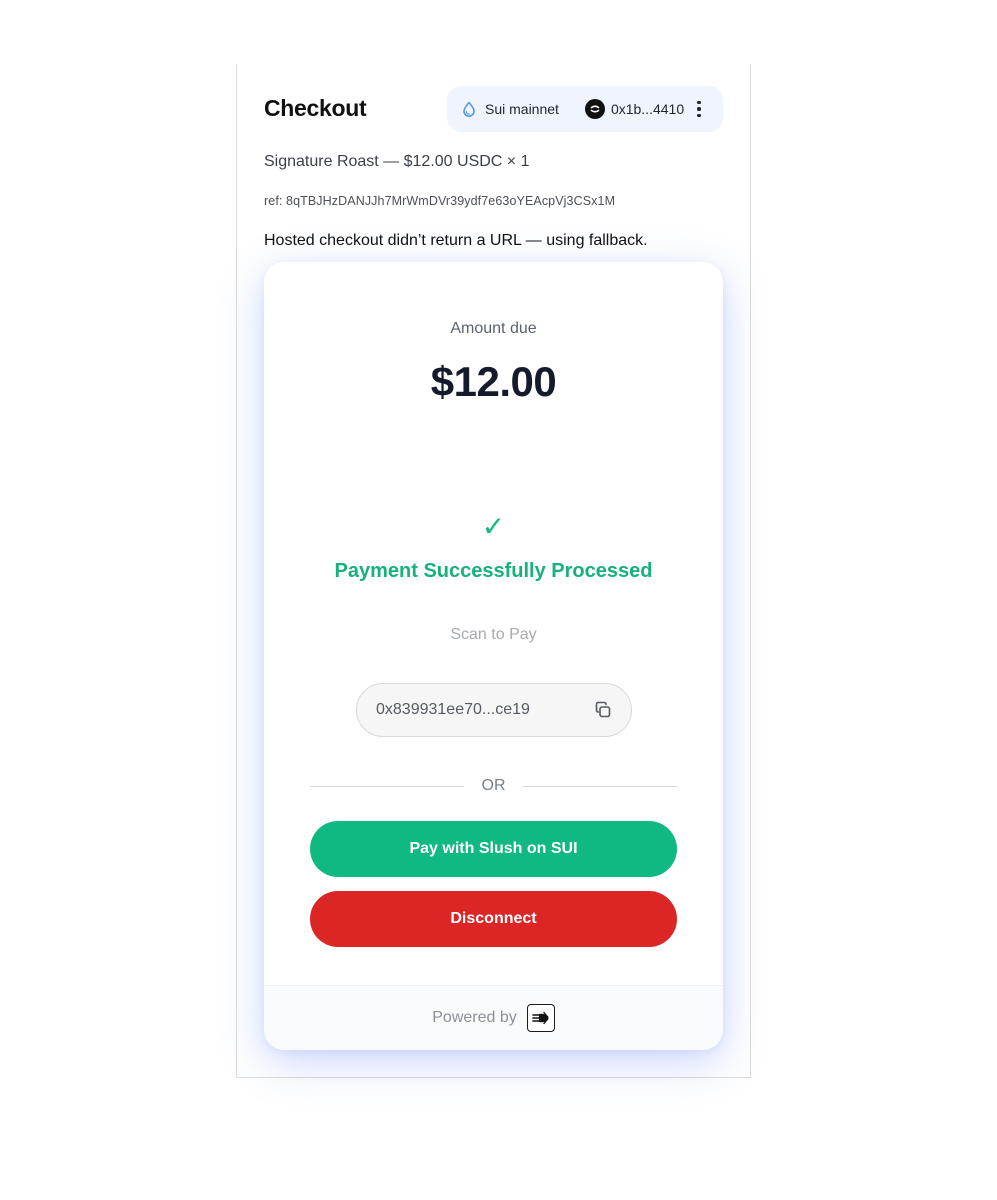 Image resolution: width=997 pixels, height=1200 pixels. What do you see at coordinates (600, 786) in the screenshot?
I see `divider-line` at bounding box center [600, 786].